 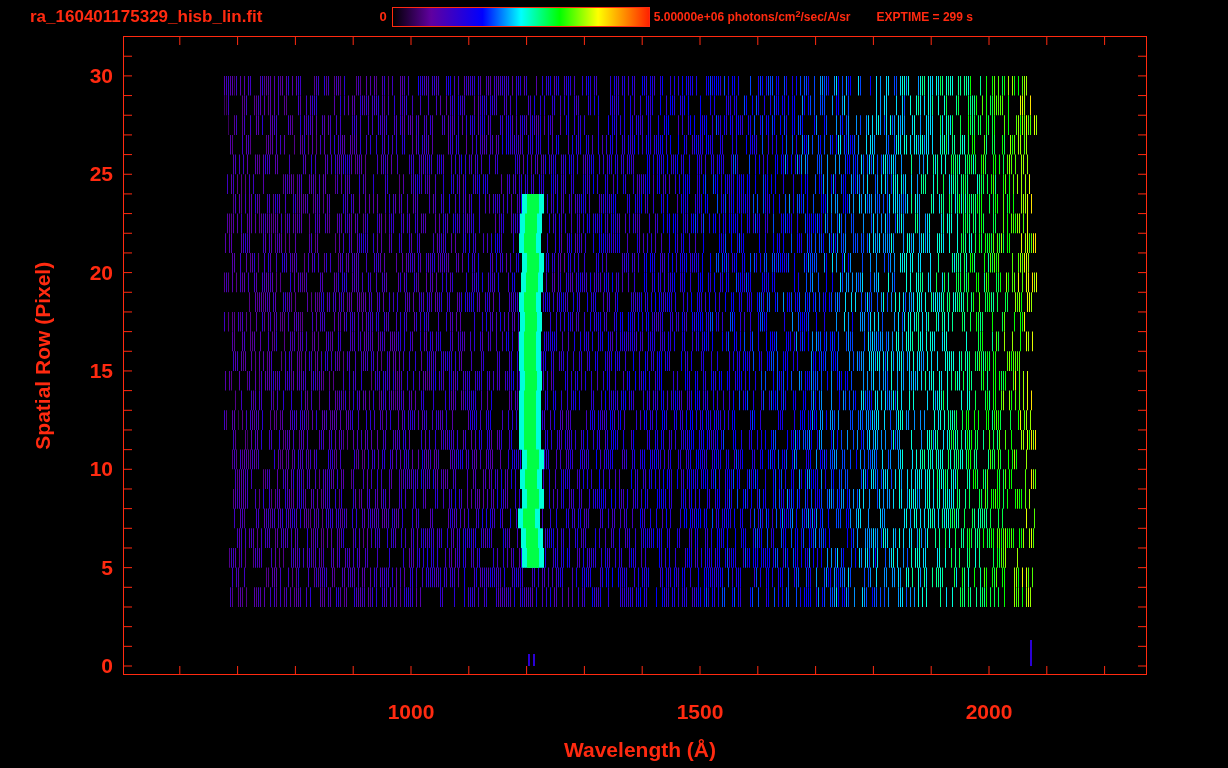 I want to click on y-tick-label: 15, so click(x=101, y=370).